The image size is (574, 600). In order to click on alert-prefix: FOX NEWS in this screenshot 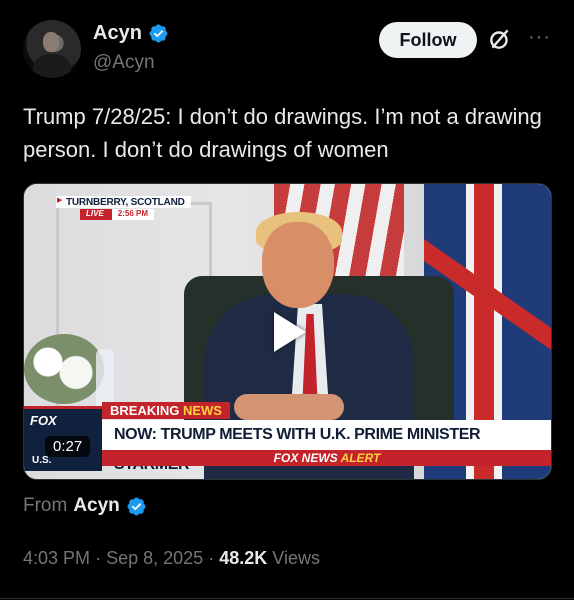, I will do `click(305, 458)`.